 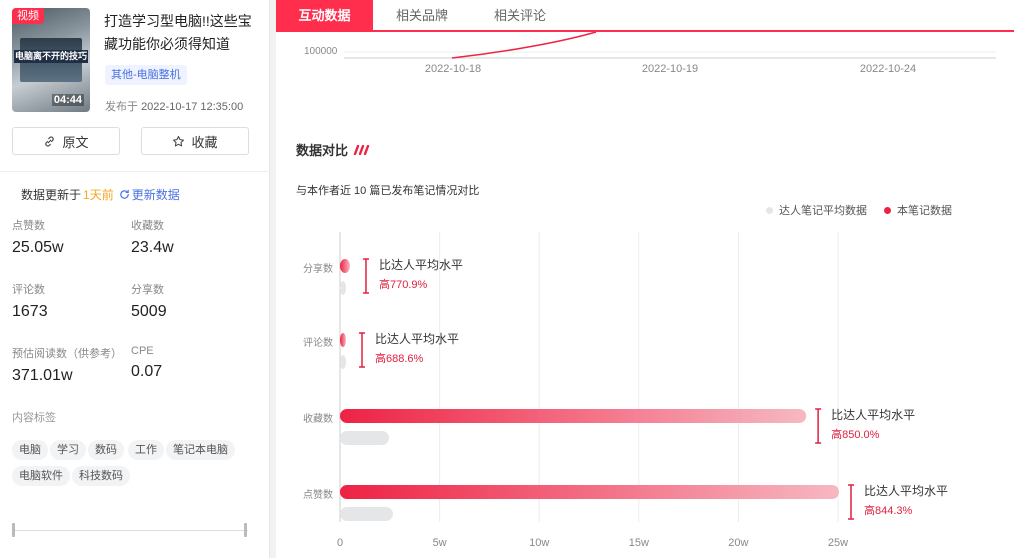 I want to click on stat-shares: 分享数 5009, so click(x=186, y=301).